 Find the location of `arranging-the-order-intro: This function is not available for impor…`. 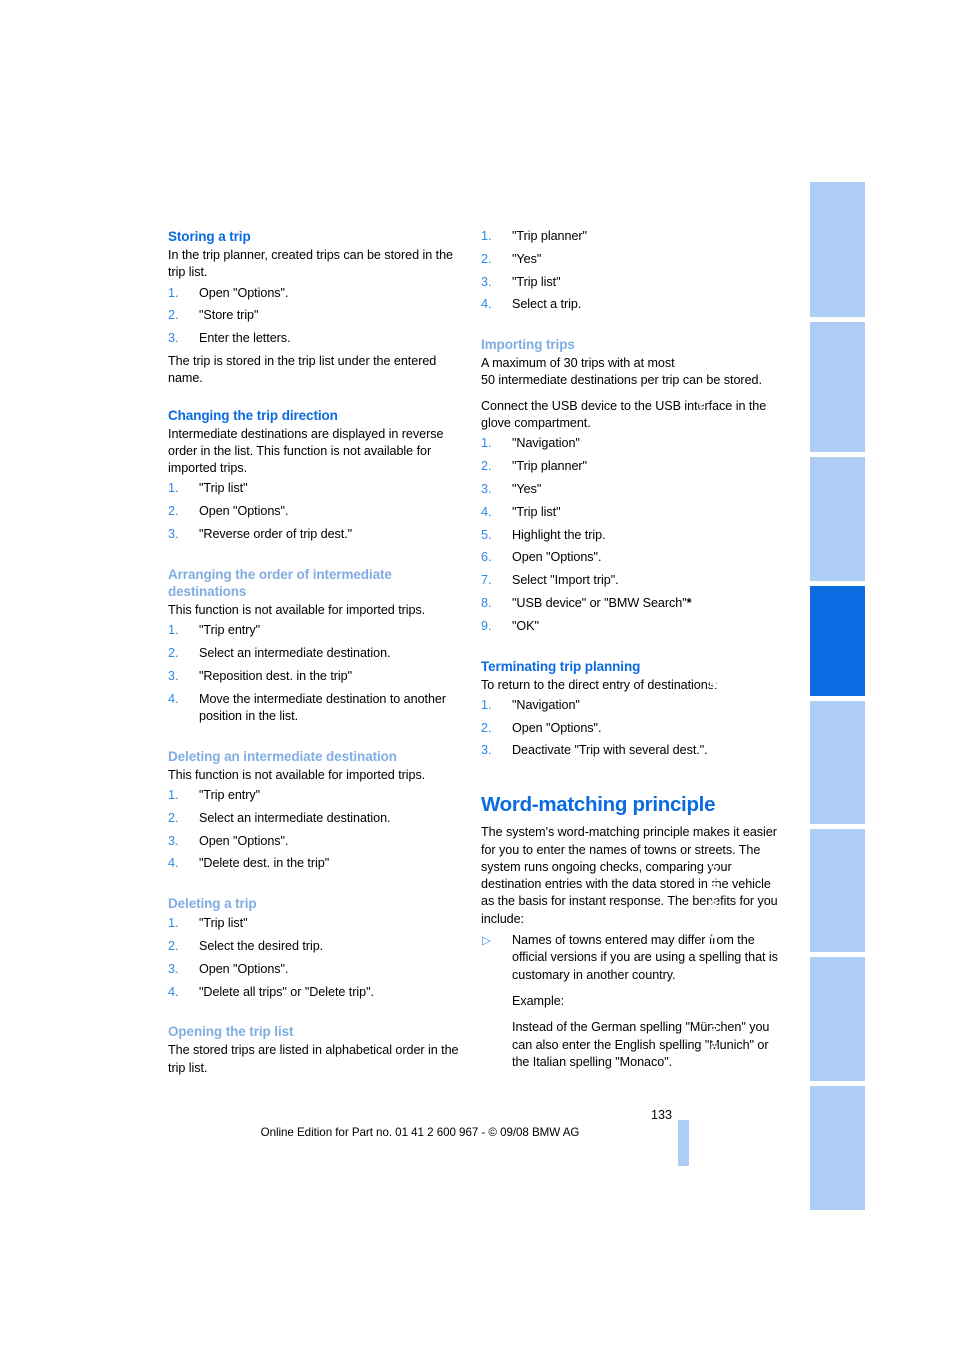

arranging-the-order-intro: This function is not available for impor… is located at coordinates (297, 609).